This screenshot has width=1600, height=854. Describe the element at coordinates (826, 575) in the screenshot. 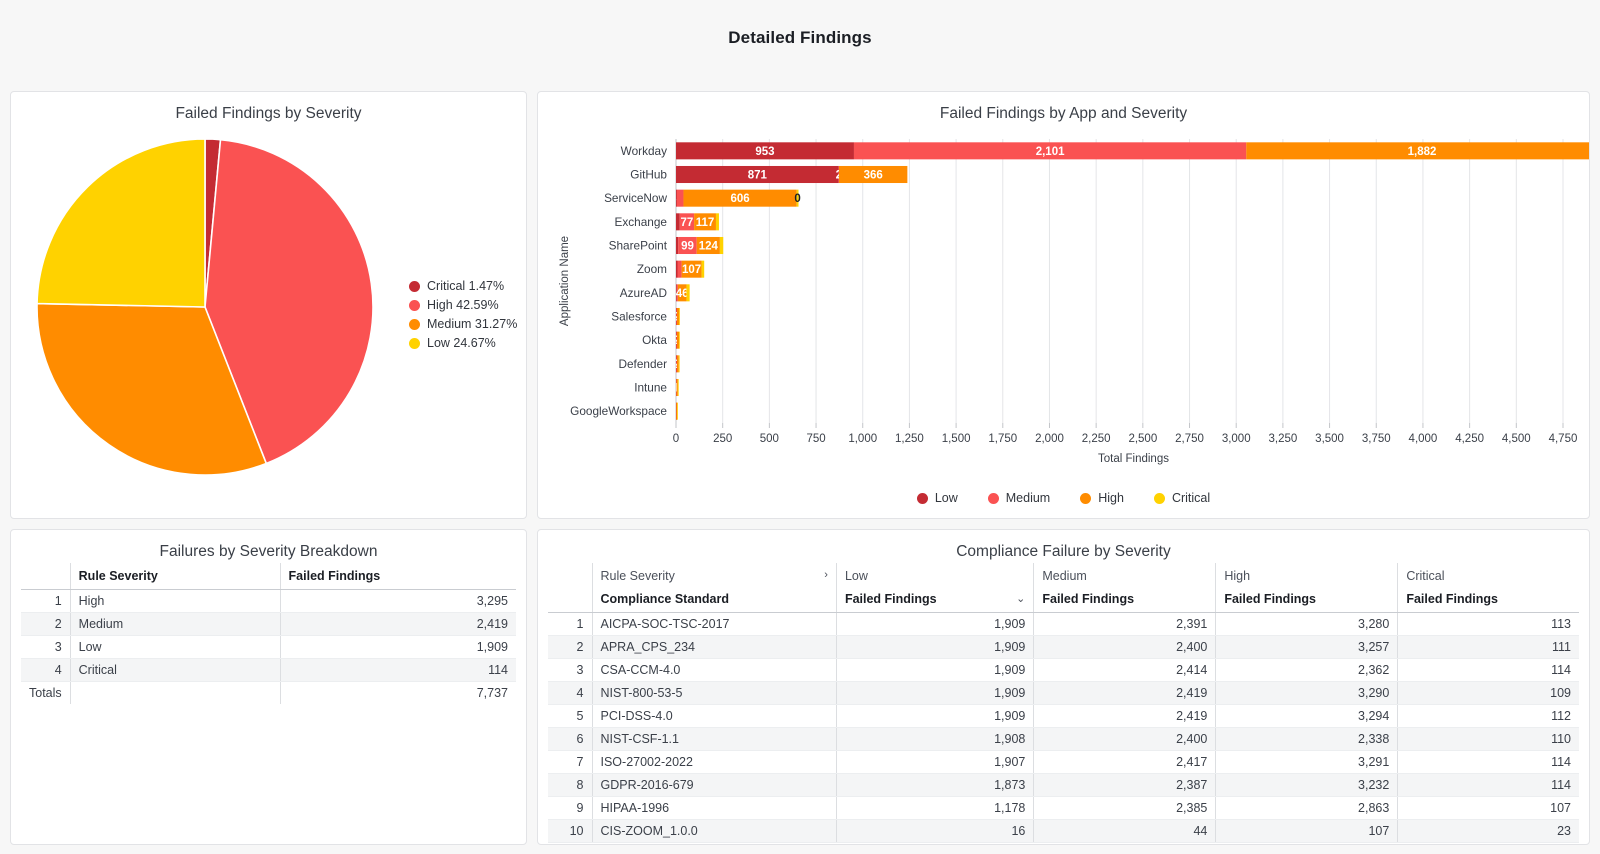

I see `chevron-right-icon: ›` at that location.